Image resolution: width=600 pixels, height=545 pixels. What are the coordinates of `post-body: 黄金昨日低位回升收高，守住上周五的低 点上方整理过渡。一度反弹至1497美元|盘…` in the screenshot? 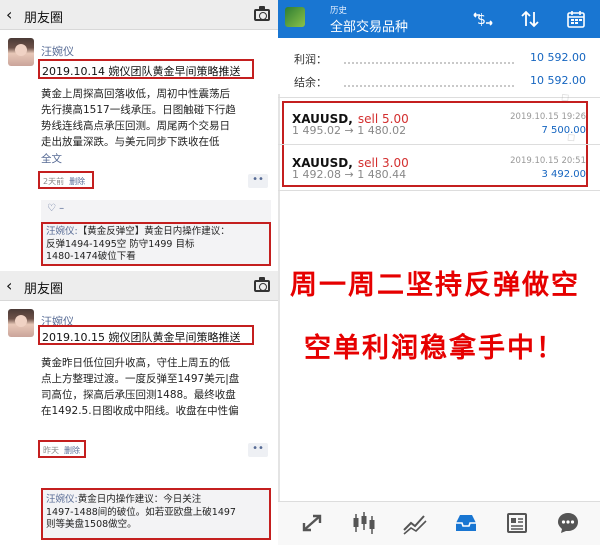 It's located at (155, 387).